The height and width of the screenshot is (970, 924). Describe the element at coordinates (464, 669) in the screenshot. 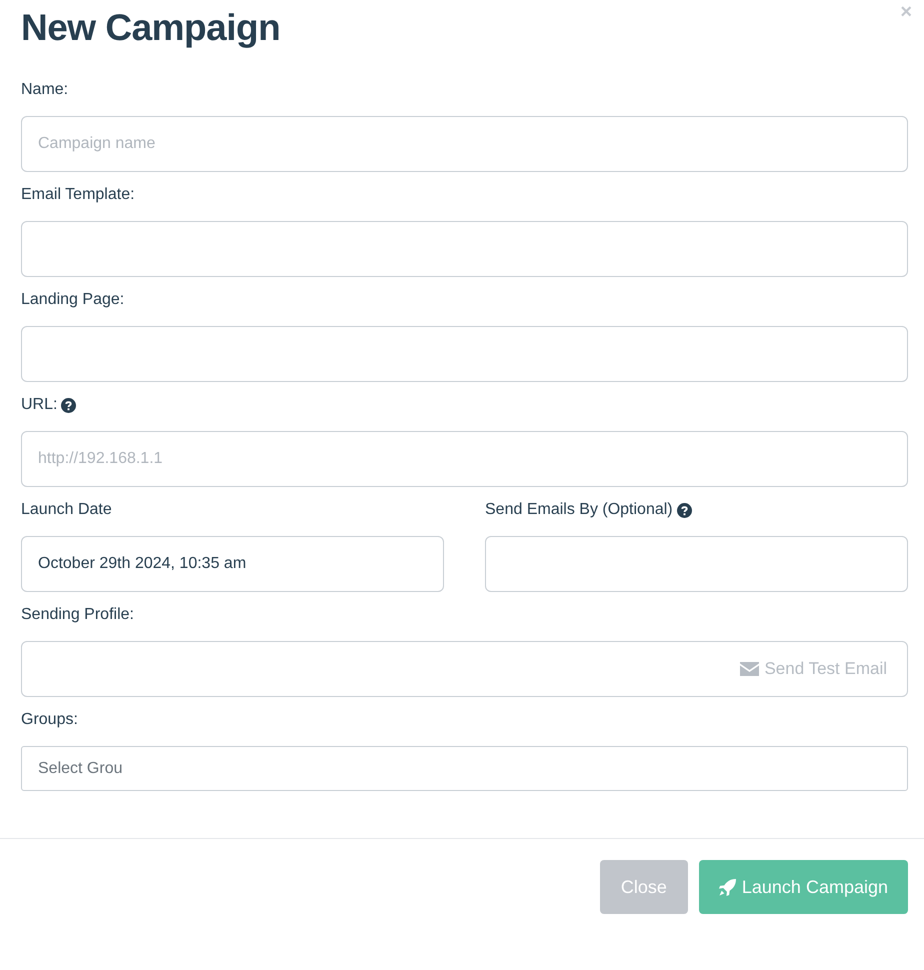

I see `sending-profile-field: Send Test Email` at that location.